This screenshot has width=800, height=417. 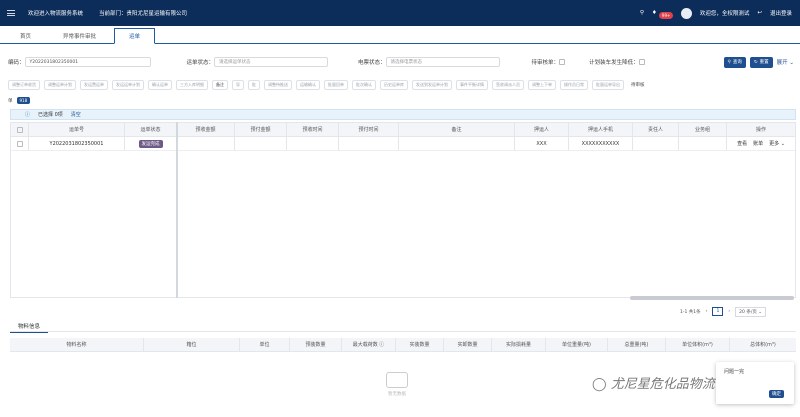 I want to click on col-prepay-time: 预收时间, so click(x=313, y=129).